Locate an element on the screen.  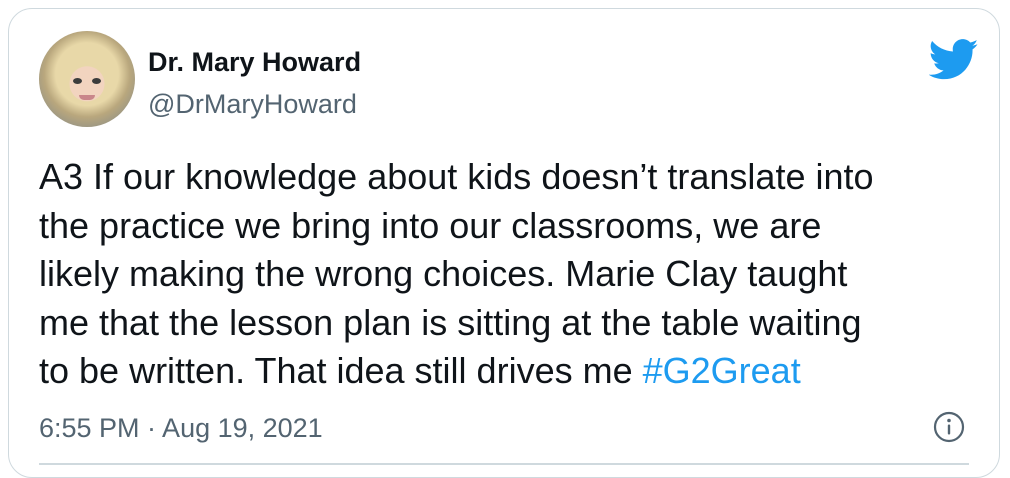
tweet-timestamp: 6:55 PM · Aug 19, 2021 is located at coordinates (181, 428).